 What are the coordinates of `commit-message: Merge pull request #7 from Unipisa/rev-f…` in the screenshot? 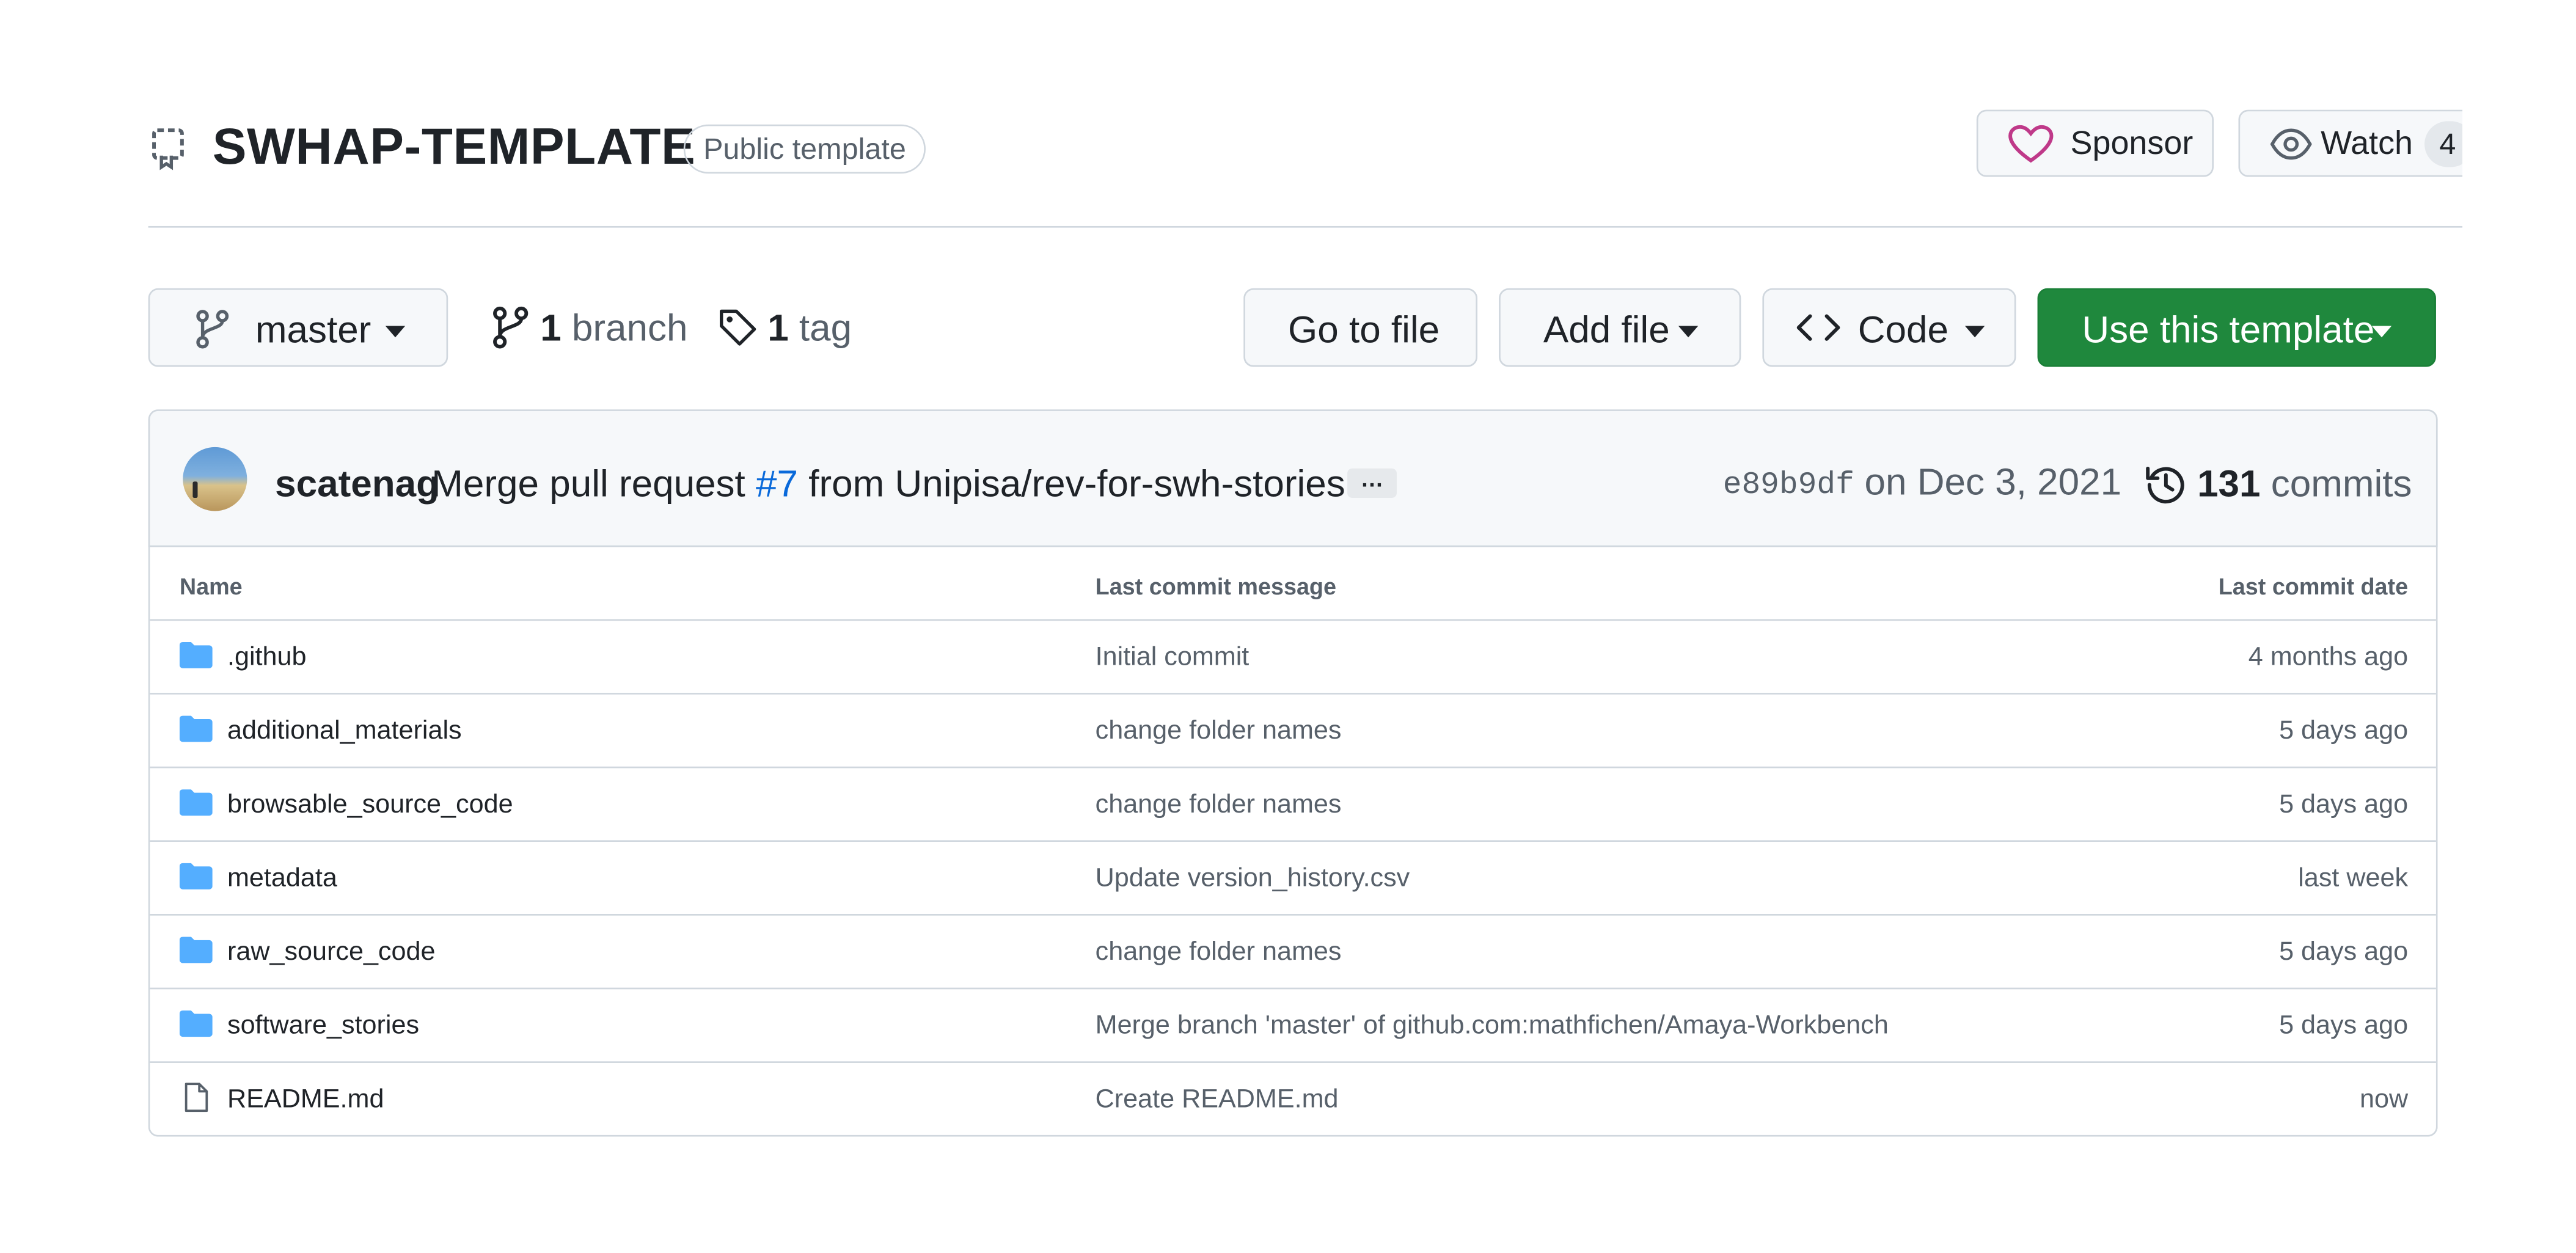 It's located at (888, 484).